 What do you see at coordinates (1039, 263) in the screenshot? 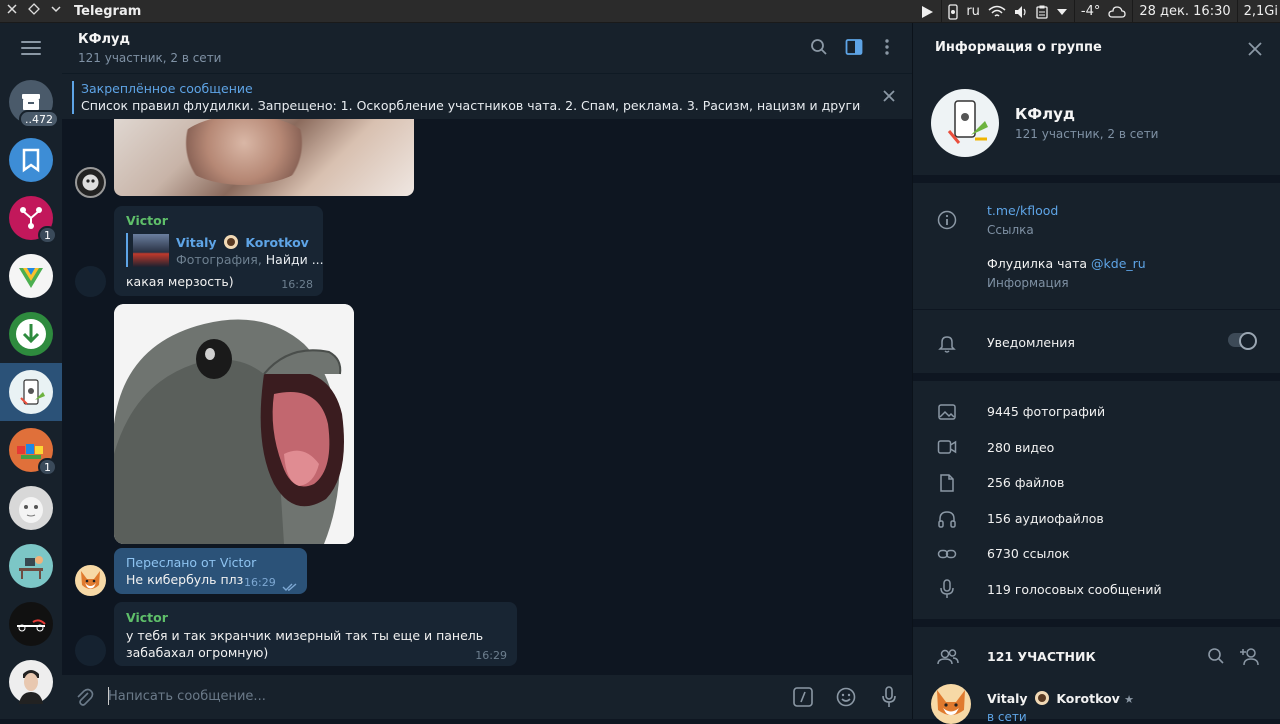
I see `description-prefix: Флудилка чата` at bounding box center [1039, 263].